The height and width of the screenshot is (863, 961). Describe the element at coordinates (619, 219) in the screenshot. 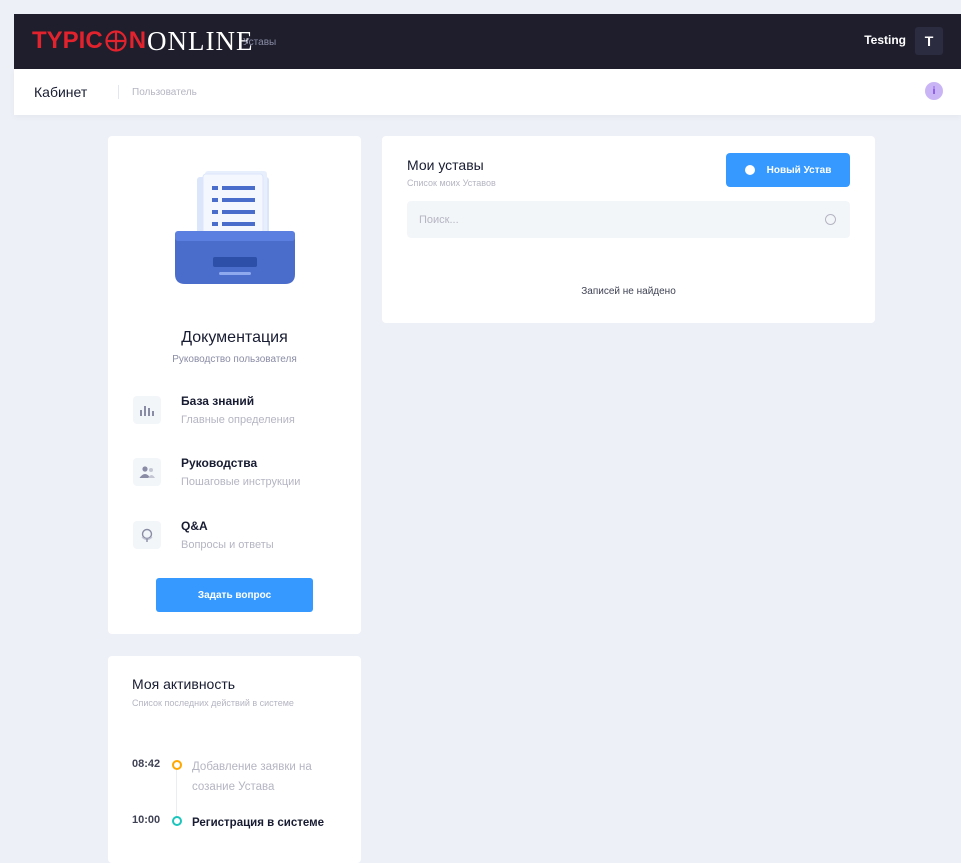

I see `search-input` at that location.